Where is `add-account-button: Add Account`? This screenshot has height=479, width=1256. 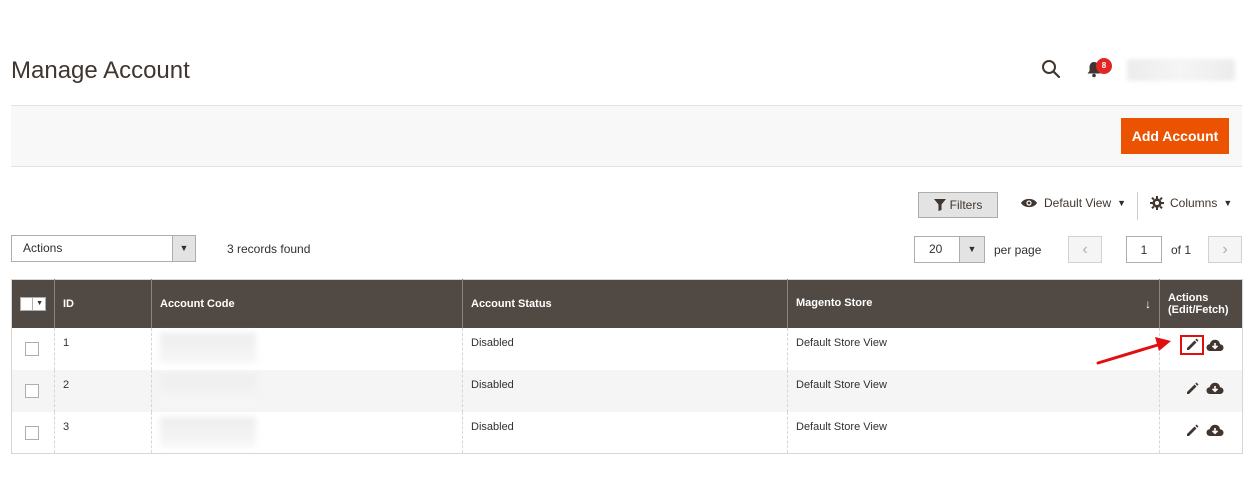 add-account-button: Add Account is located at coordinates (1175, 136).